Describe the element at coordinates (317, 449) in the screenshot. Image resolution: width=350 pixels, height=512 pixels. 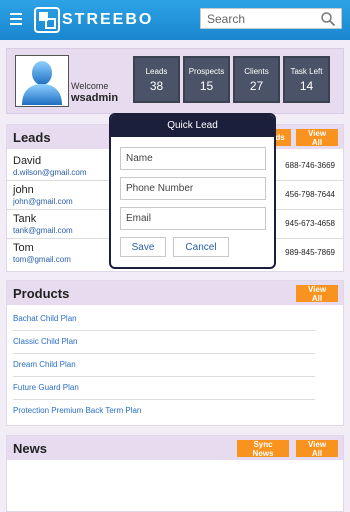
I see `news-view-all-button: View All` at that location.